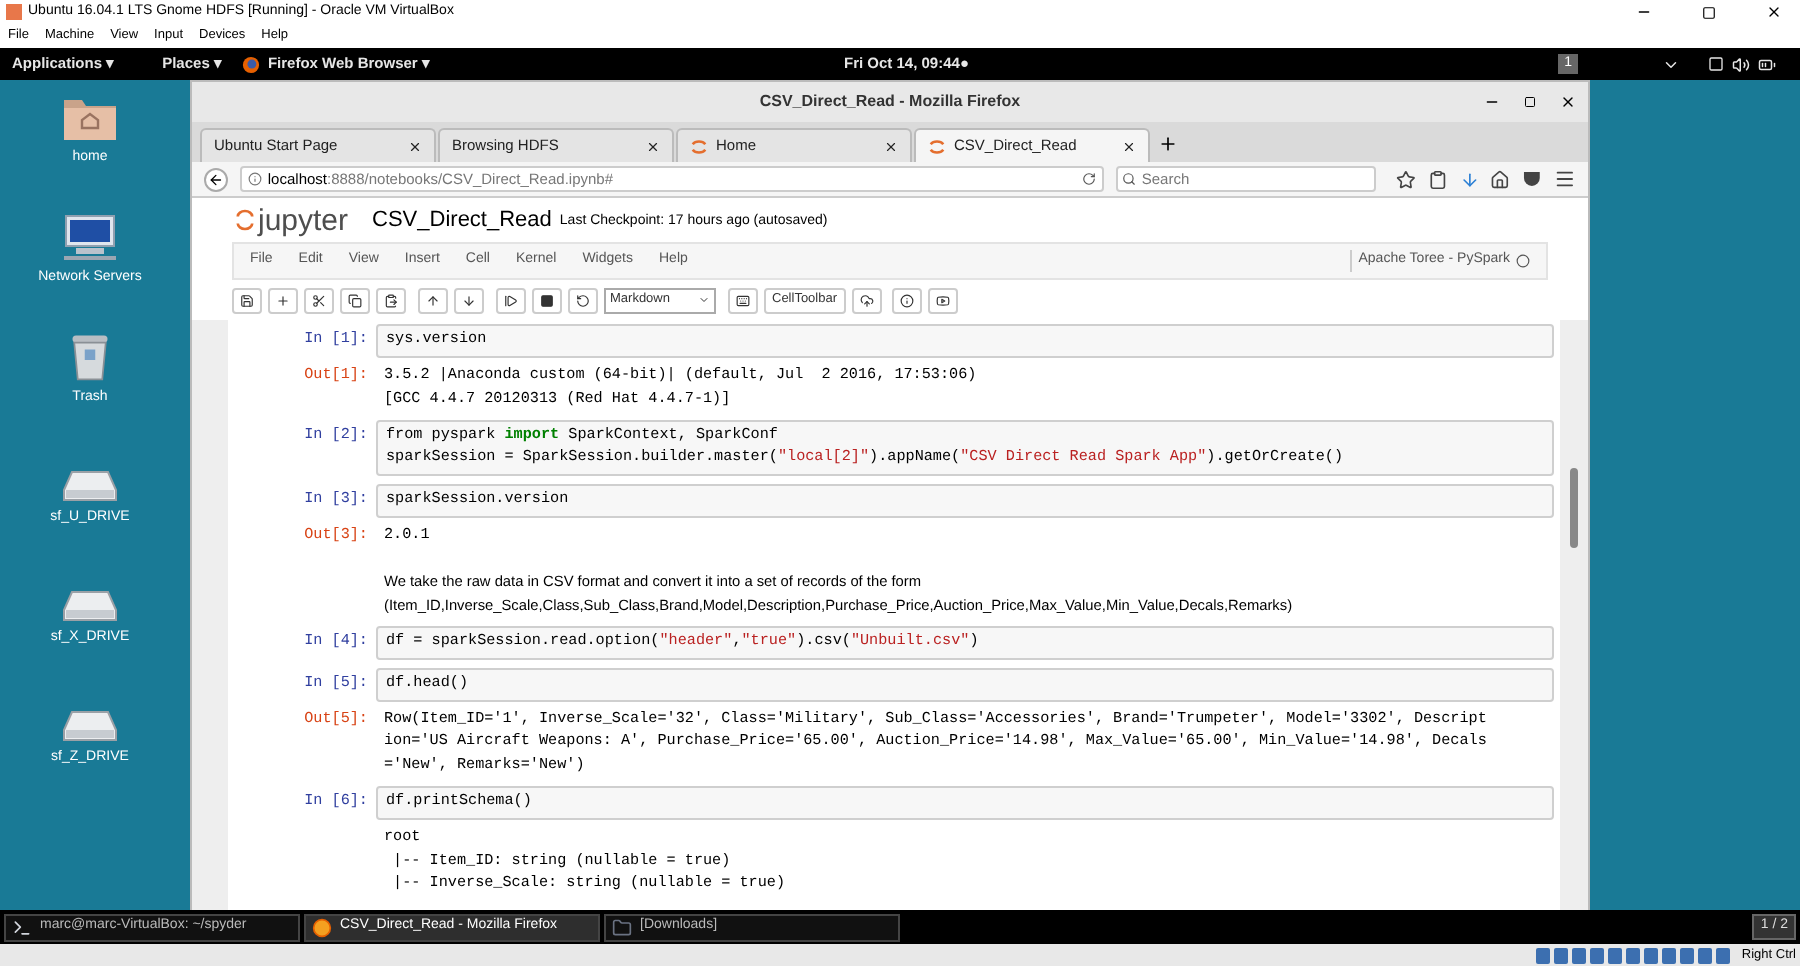 This screenshot has height=966, width=1800. What do you see at coordinates (1437, 179) in the screenshot?
I see `clipboard-icon` at bounding box center [1437, 179].